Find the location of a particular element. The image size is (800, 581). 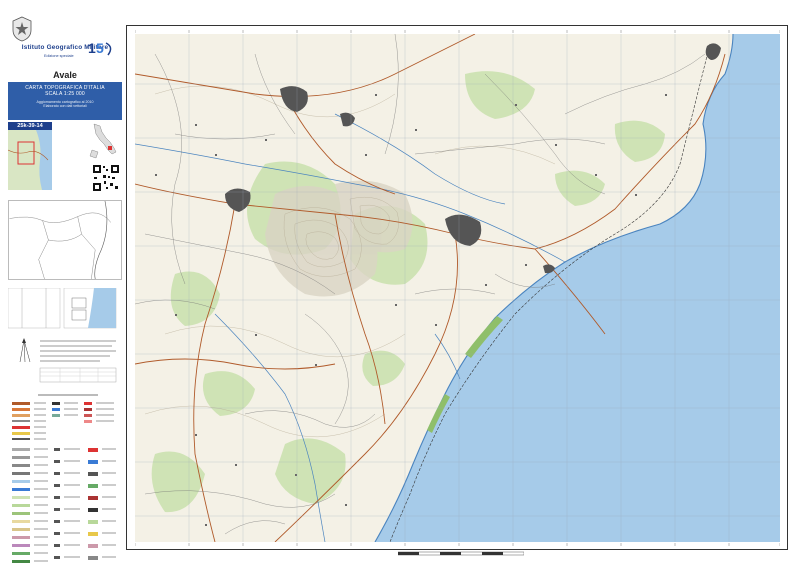

svg-text: 5 is located at coordinates (100, 48).